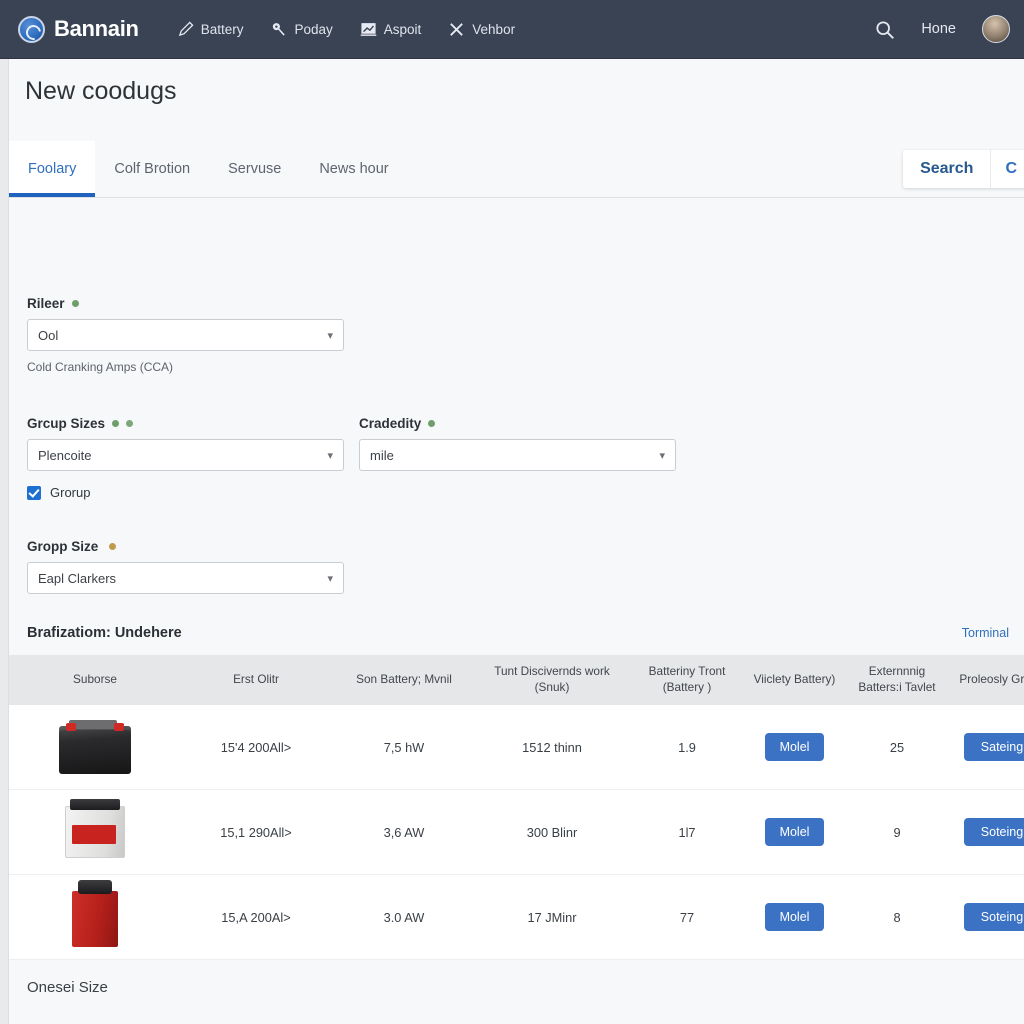 Image resolution: width=1024 pixels, height=1024 pixels. What do you see at coordinates (96, 28) in the screenshot?
I see `brand-name: Bannain` at bounding box center [96, 28].